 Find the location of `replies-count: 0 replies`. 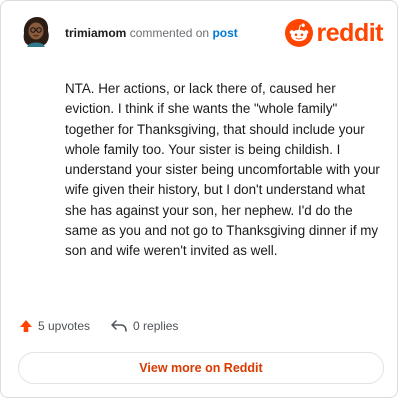

replies-count: 0 replies is located at coordinates (156, 326).